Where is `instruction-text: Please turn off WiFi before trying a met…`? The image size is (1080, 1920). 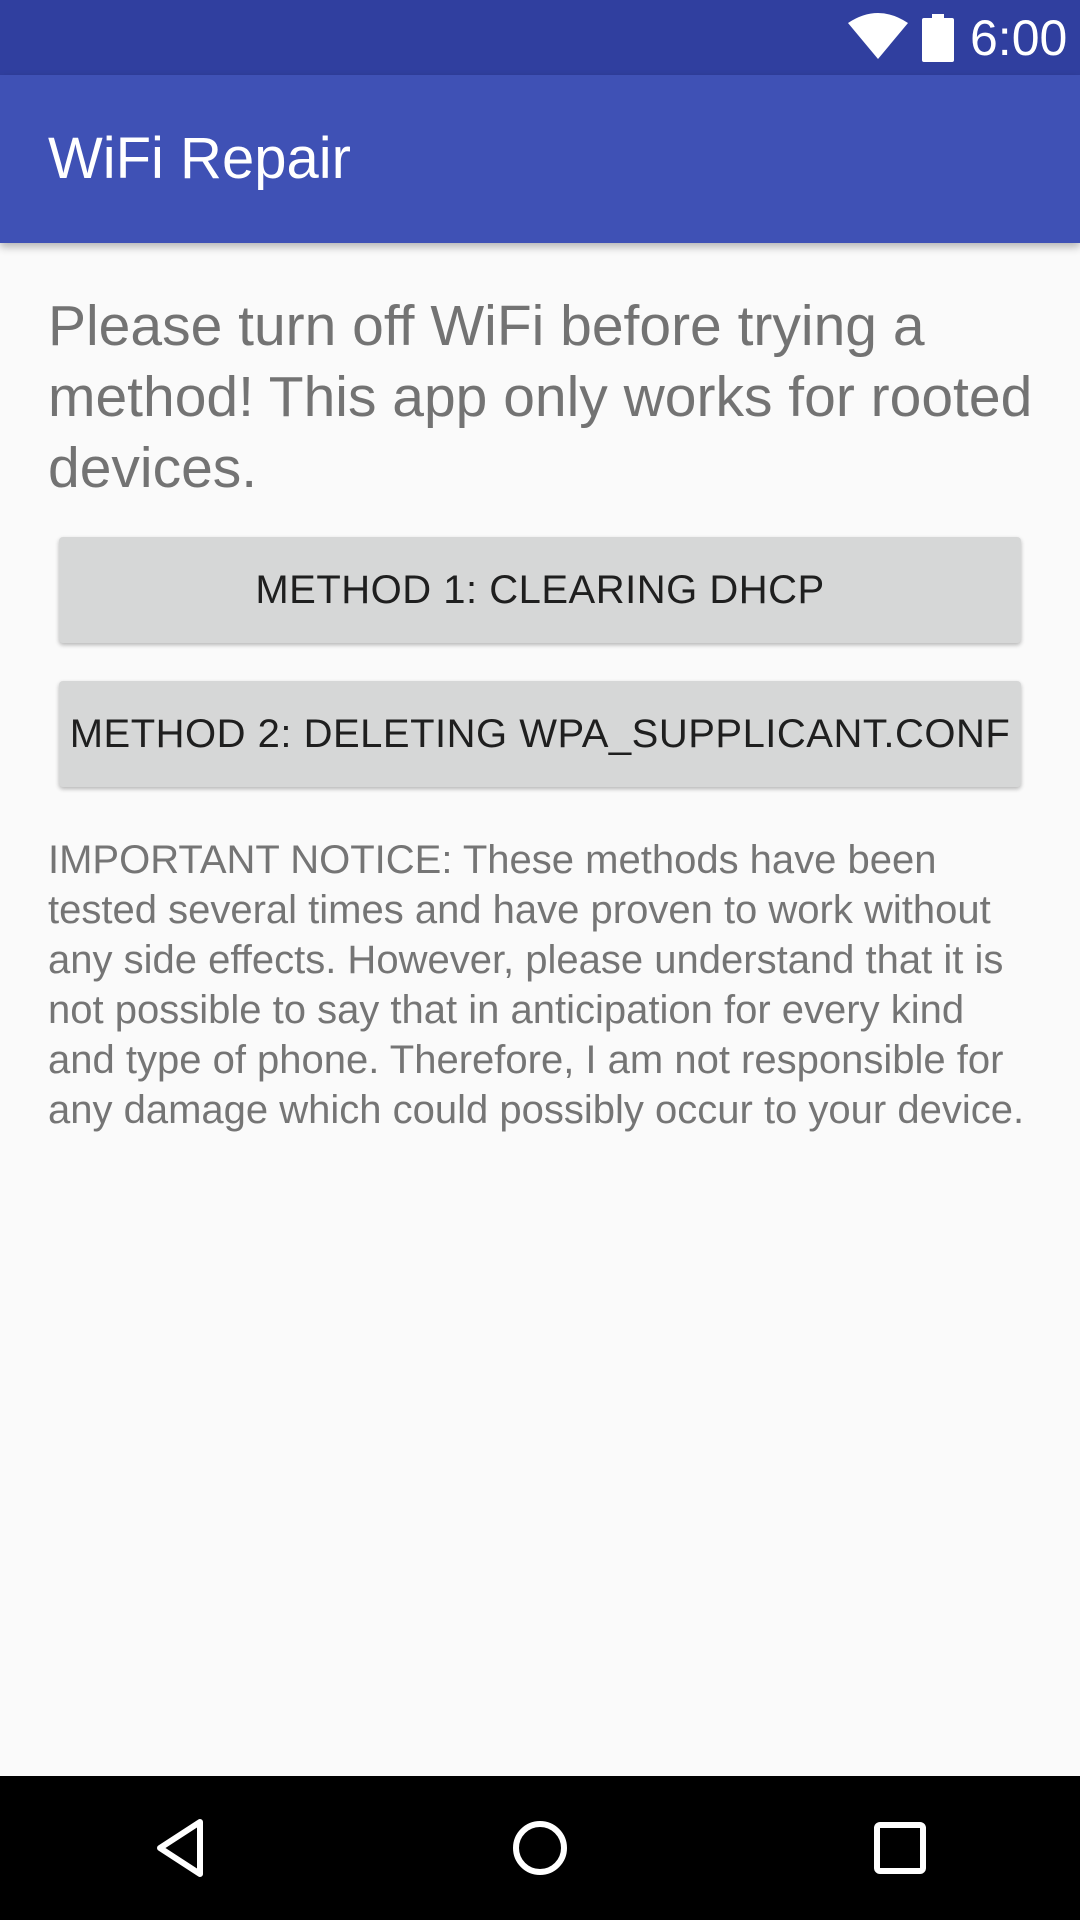
instruction-text: Please turn off WiFi before trying a met… is located at coordinates (540, 397).